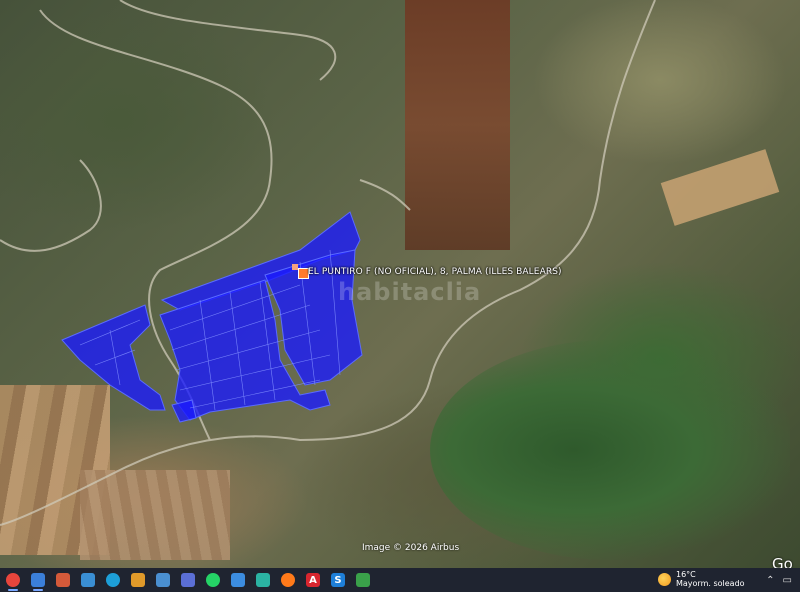  I want to click on chrome-icon, so click(13, 580).